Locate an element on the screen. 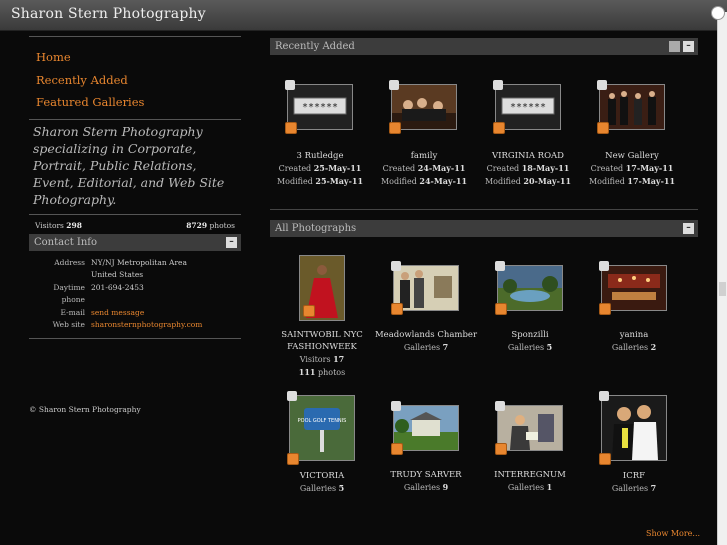 This screenshot has width=727, height=545. gallery-caption: yanina Galleries 2 is located at coordinates (634, 341).